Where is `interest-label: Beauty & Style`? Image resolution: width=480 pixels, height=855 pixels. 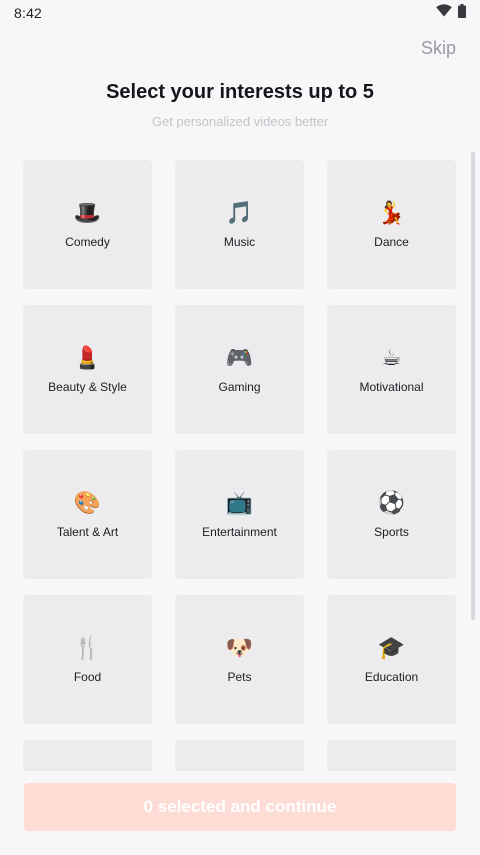 interest-label: Beauty & Style is located at coordinates (87, 386).